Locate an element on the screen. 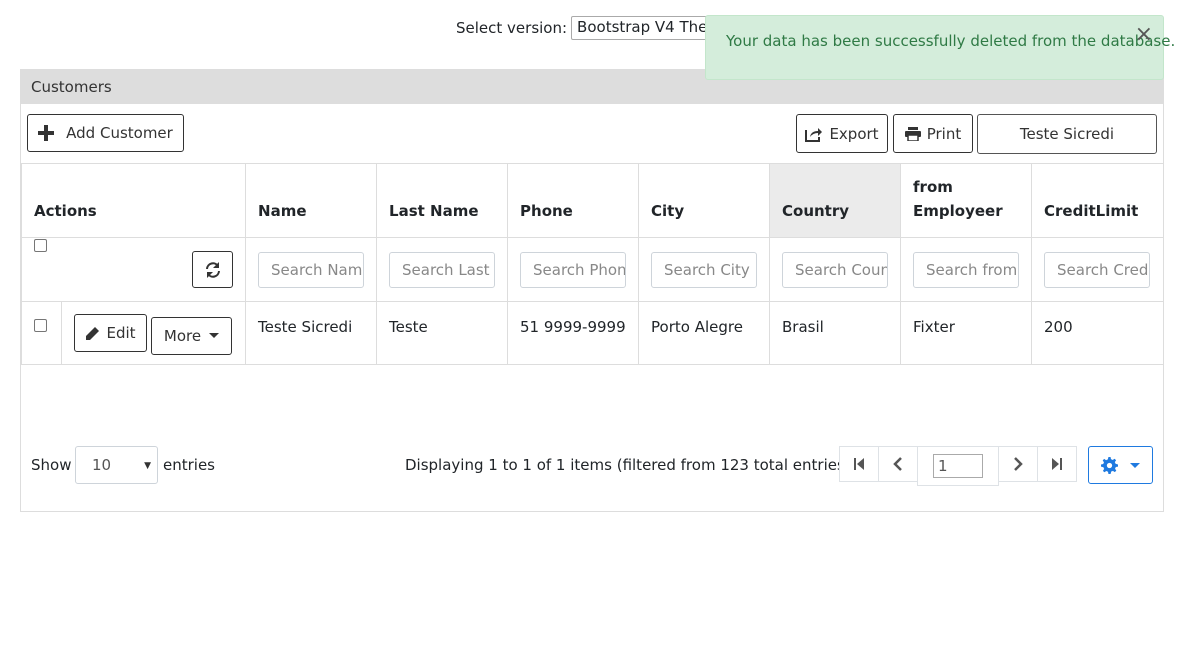  add-customer-button: Add Customer is located at coordinates (105, 133).